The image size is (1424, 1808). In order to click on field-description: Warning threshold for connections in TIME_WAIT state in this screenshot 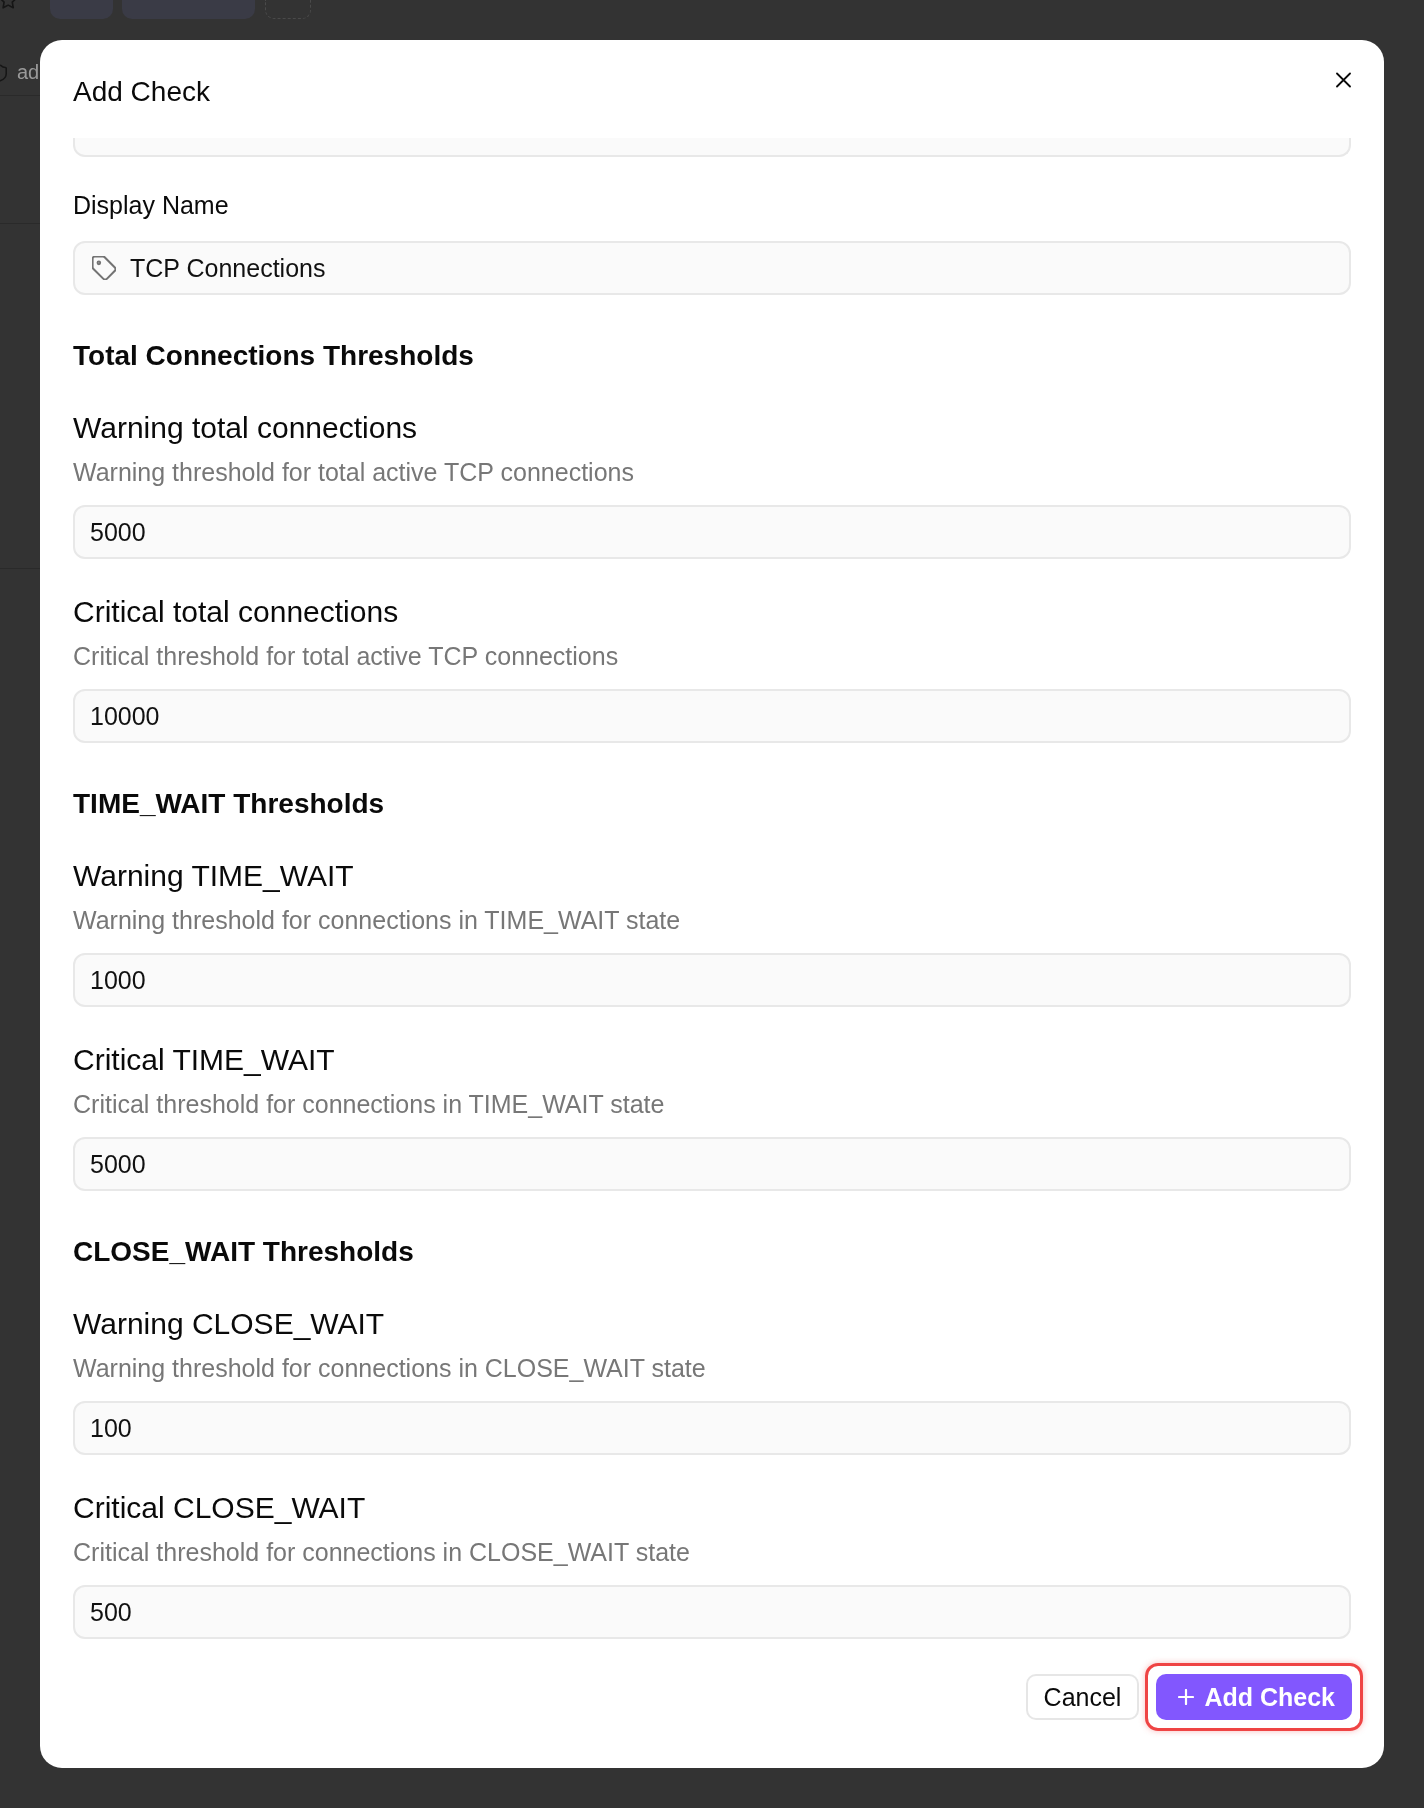, I will do `click(377, 920)`.